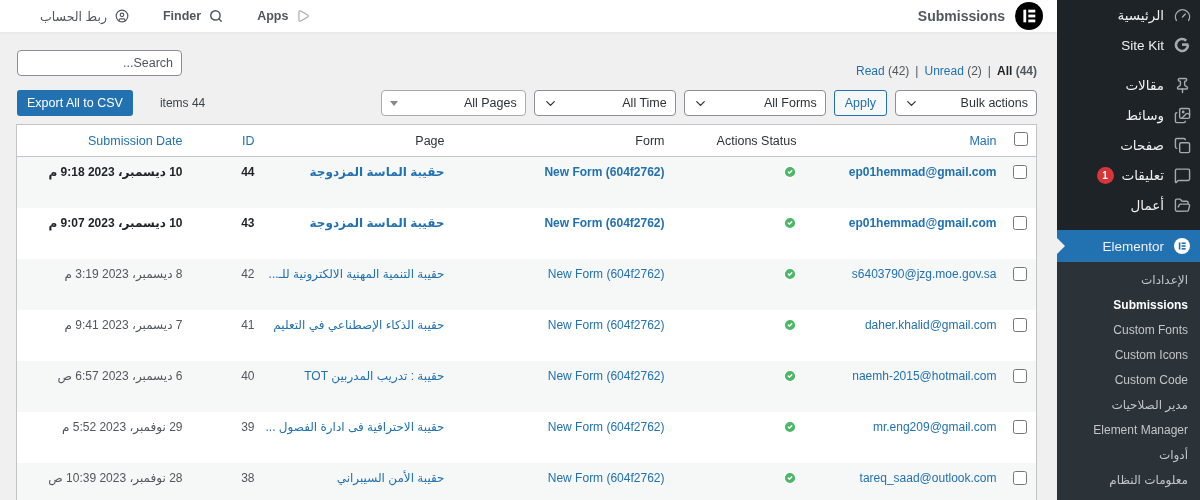 Image resolution: width=1200 pixels, height=500 pixels. What do you see at coordinates (1016, 71) in the screenshot?
I see `view-filter-link: All (44)` at bounding box center [1016, 71].